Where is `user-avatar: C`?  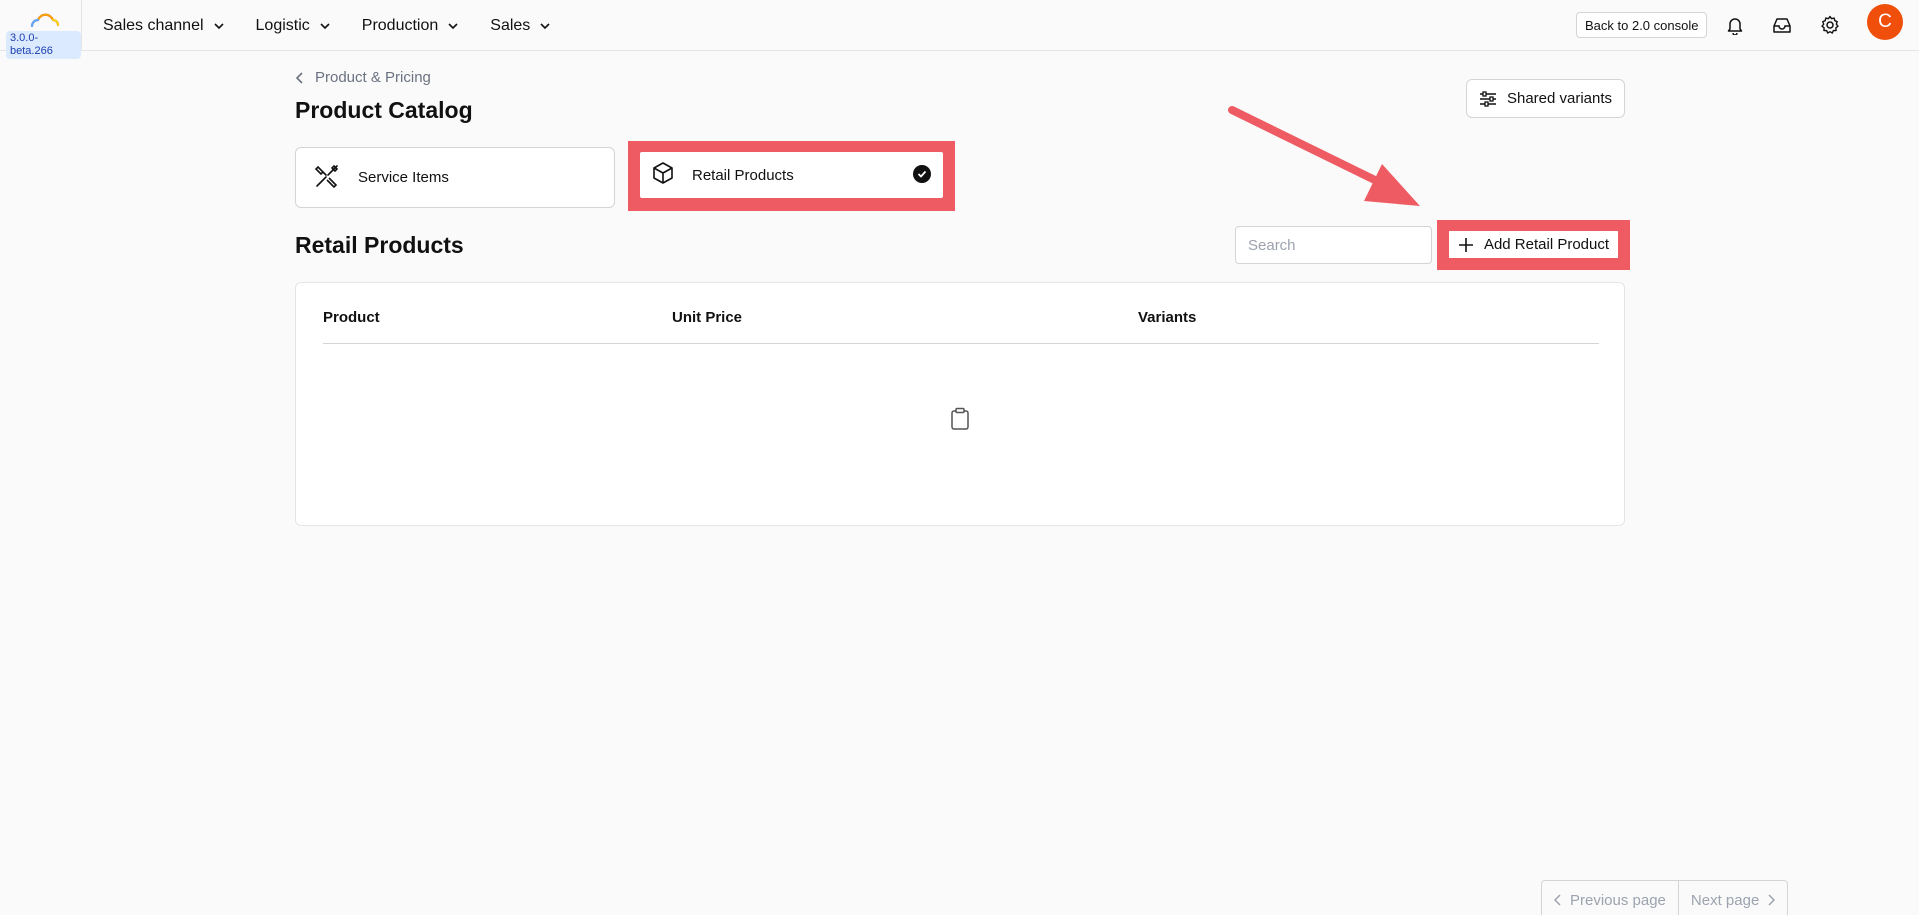
user-avatar: C is located at coordinates (1885, 22).